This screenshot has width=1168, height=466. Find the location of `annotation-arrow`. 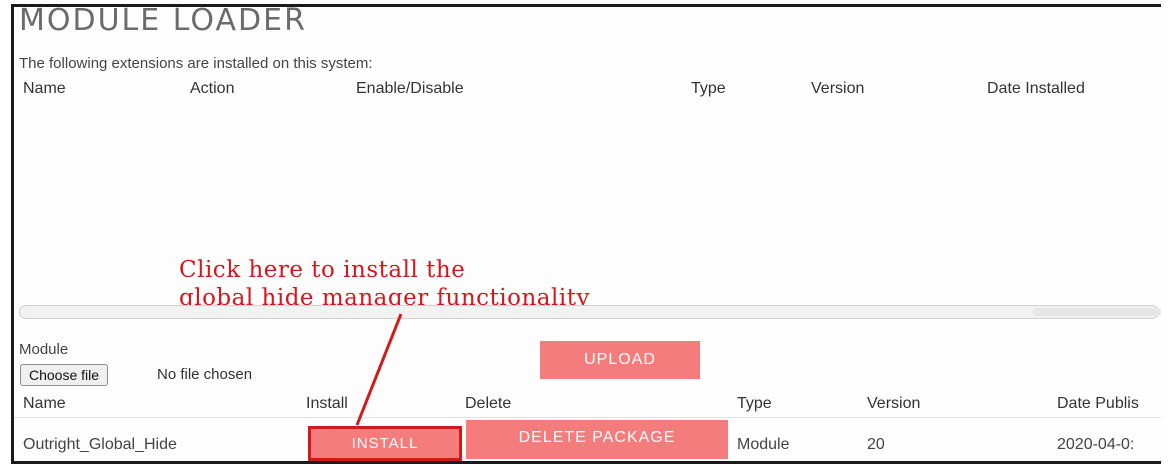

annotation-arrow is located at coordinates (379, 369).